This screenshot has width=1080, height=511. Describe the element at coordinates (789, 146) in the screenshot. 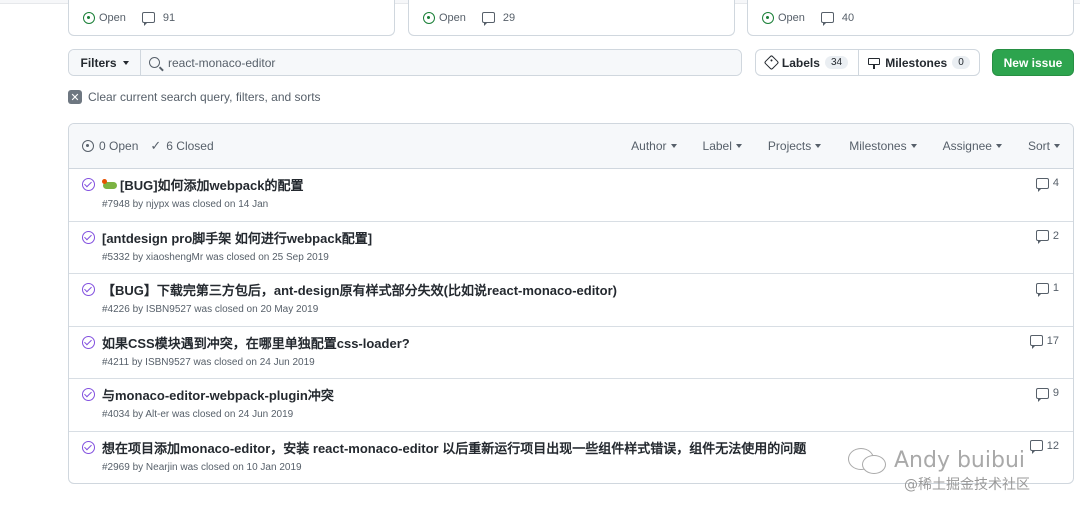

I see `filter-label: Projects` at that location.